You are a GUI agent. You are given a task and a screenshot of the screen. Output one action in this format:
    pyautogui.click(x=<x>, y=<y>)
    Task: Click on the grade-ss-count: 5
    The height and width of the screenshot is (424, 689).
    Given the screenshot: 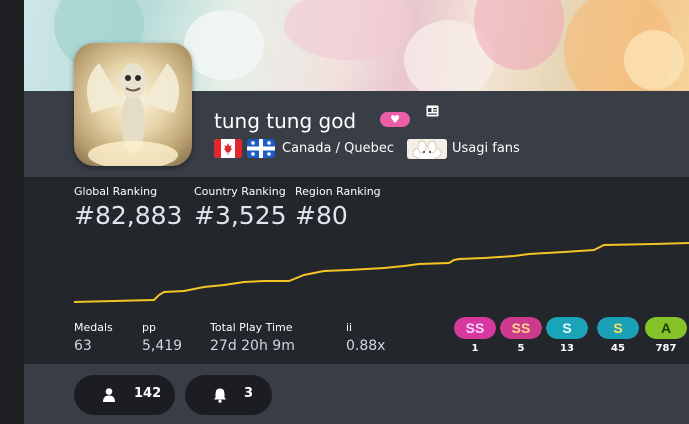 What is the action you would take?
    pyautogui.click(x=521, y=348)
    